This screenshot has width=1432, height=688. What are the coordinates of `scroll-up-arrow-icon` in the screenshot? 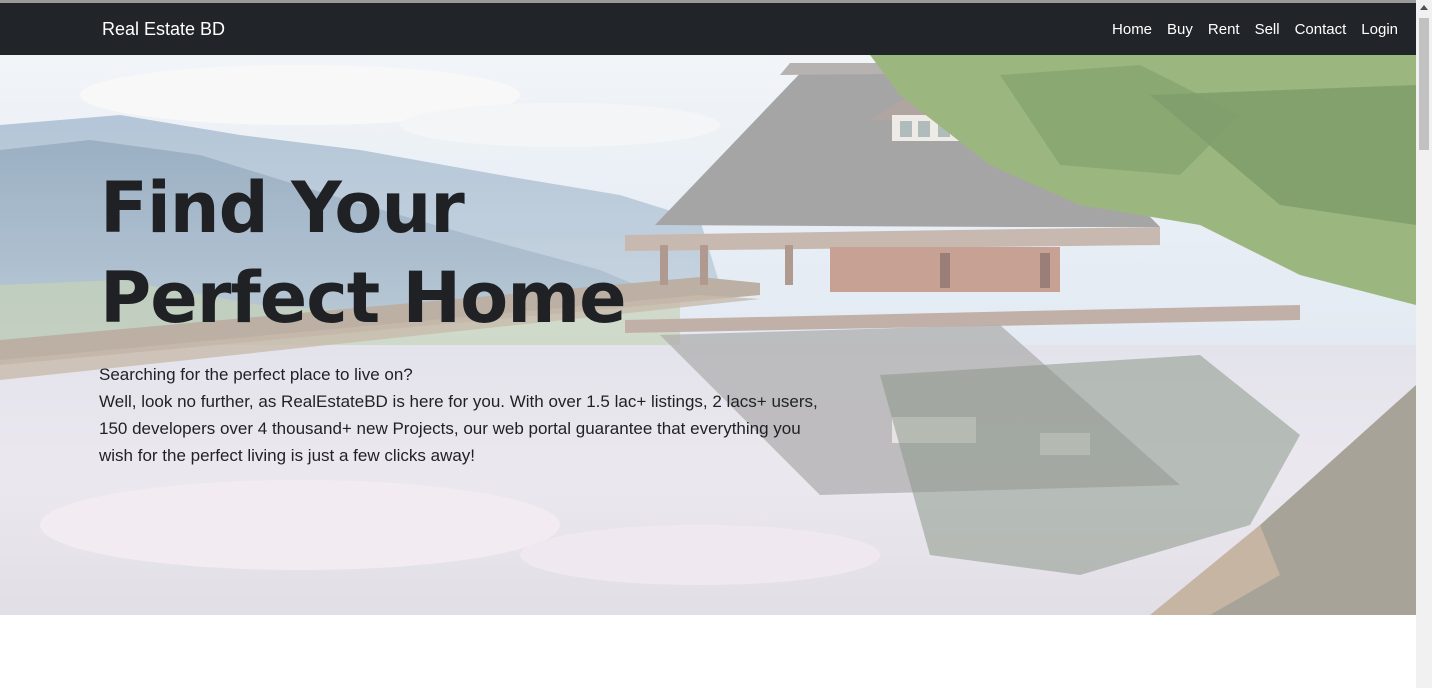 It's located at (1424, 7).